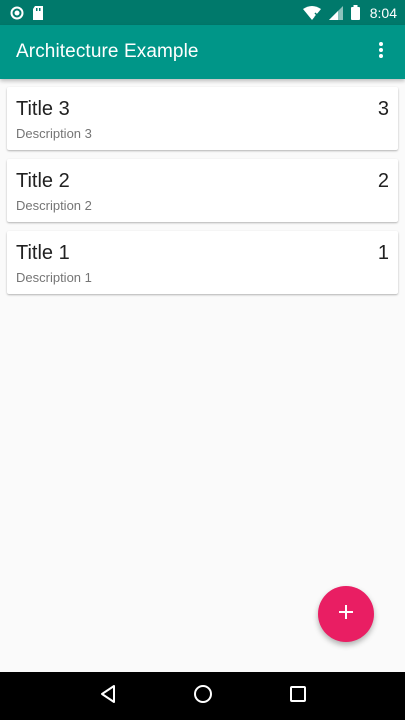 Image resolution: width=405 pixels, height=720 pixels. I want to click on navigation-bar, so click(202, 696).